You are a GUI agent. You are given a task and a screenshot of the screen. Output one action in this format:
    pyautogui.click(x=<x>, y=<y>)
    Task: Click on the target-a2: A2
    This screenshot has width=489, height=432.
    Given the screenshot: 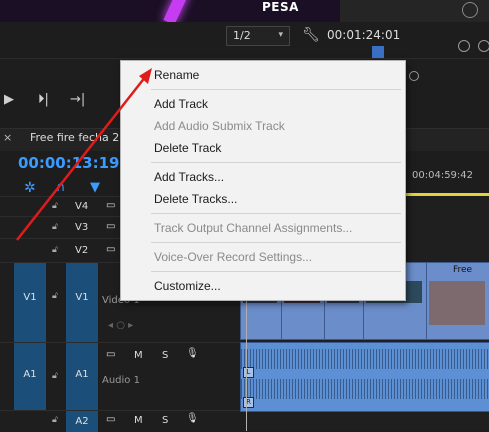 What is the action you would take?
    pyautogui.click(x=82, y=421)
    